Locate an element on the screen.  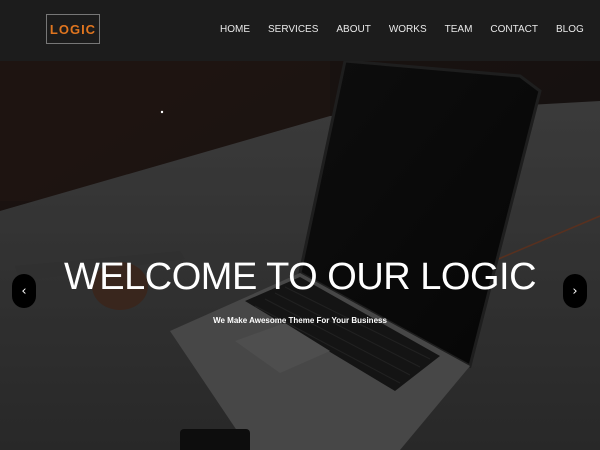
nav-item-blog: BLOG is located at coordinates (570, 29).